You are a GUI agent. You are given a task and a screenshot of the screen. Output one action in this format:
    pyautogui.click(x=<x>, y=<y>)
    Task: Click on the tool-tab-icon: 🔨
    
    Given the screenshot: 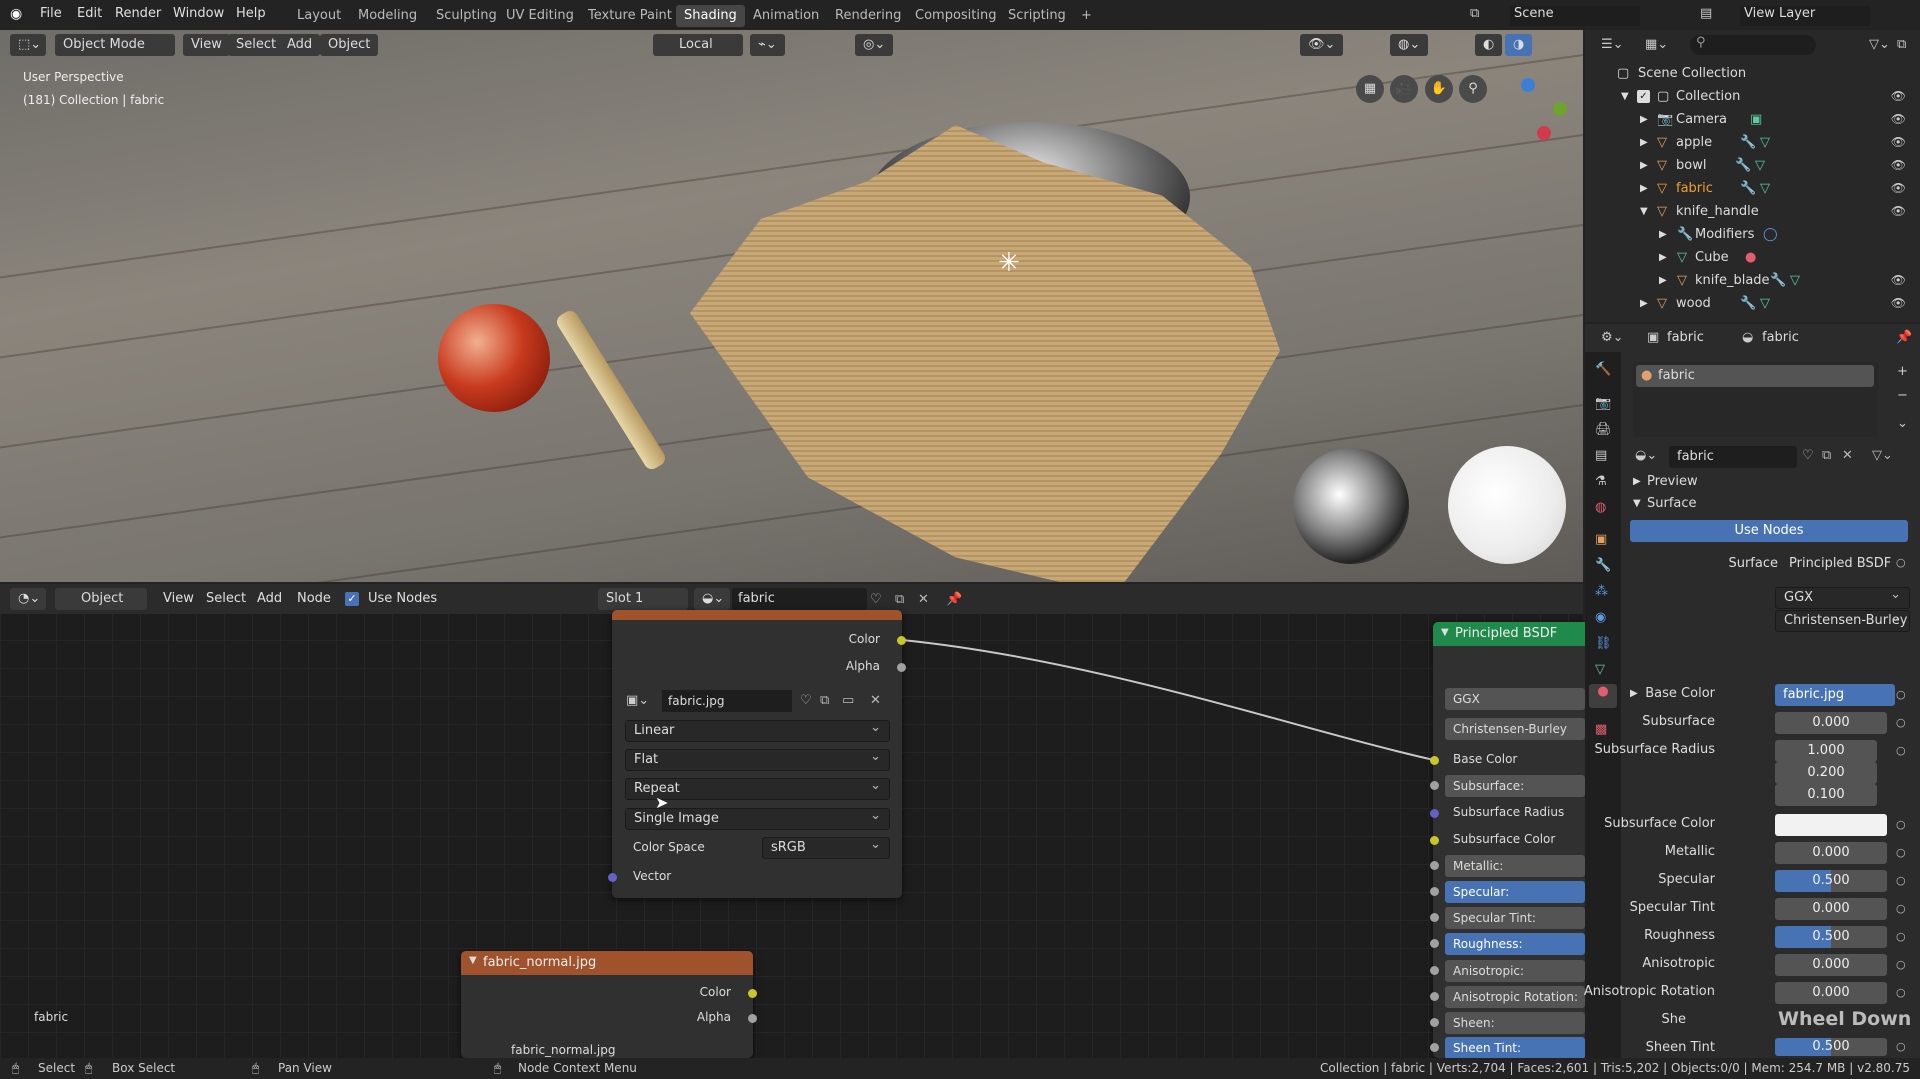 What is the action you would take?
    pyautogui.click(x=1603, y=369)
    